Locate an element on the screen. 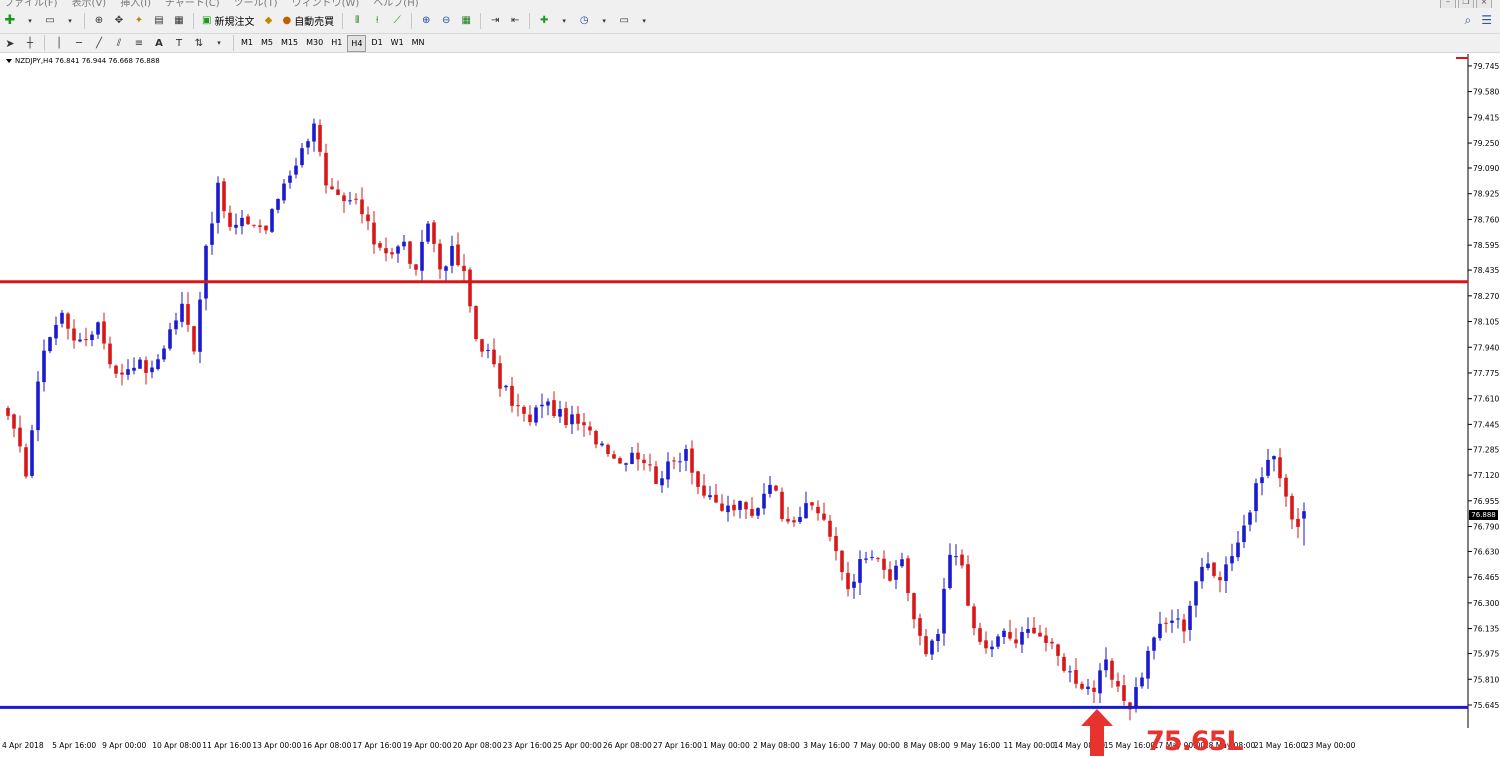 The height and width of the screenshot is (757, 1500). periods-clock-icon: ◷ is located at coordinates (584, 21).